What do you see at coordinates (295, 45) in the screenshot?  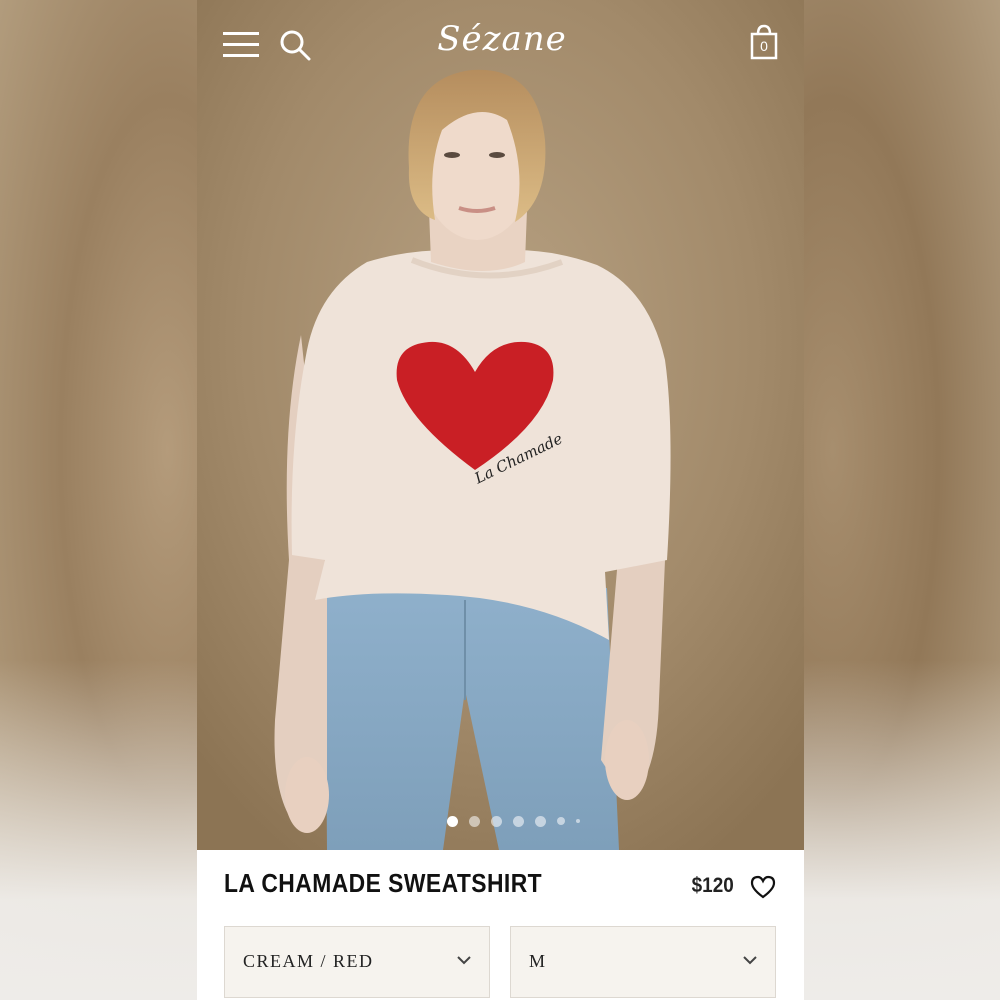 I see `search-icon` at bounding box center [295, 45].